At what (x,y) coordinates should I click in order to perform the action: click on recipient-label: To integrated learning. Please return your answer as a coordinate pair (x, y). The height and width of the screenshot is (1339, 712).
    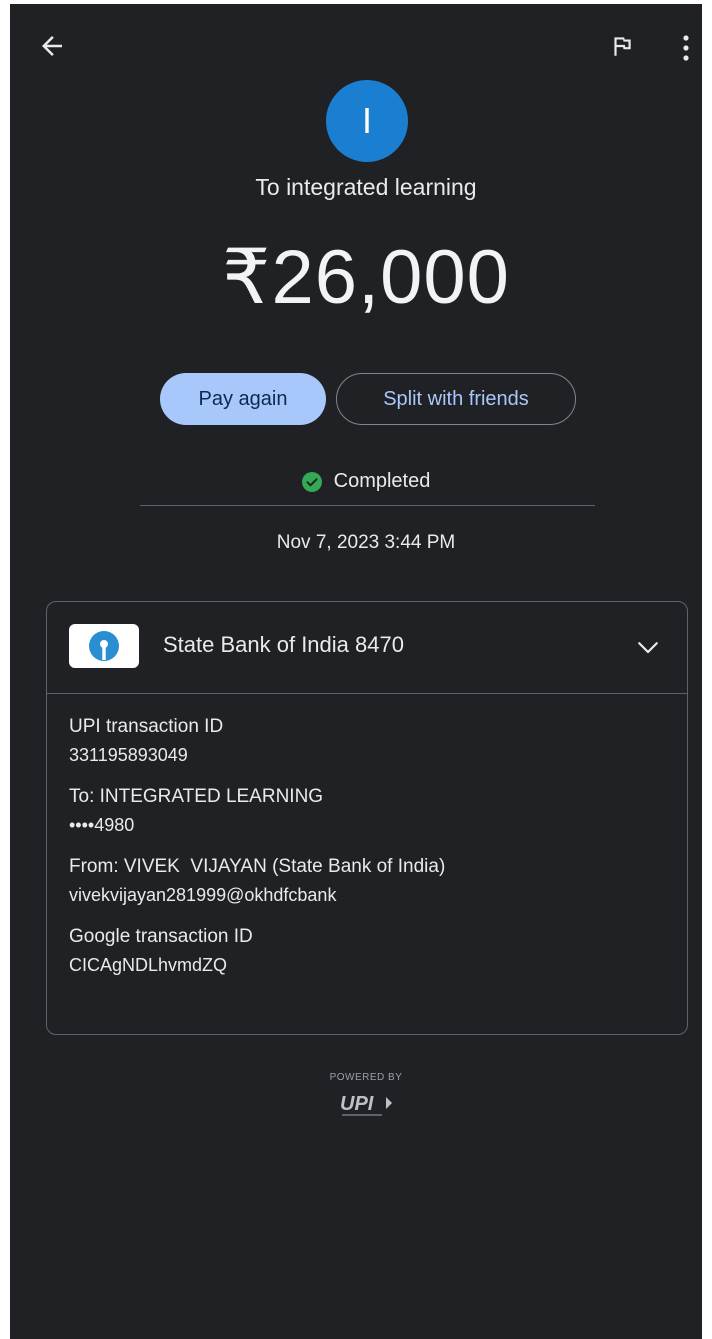
    Looking at the image, I should click on (366, 187).